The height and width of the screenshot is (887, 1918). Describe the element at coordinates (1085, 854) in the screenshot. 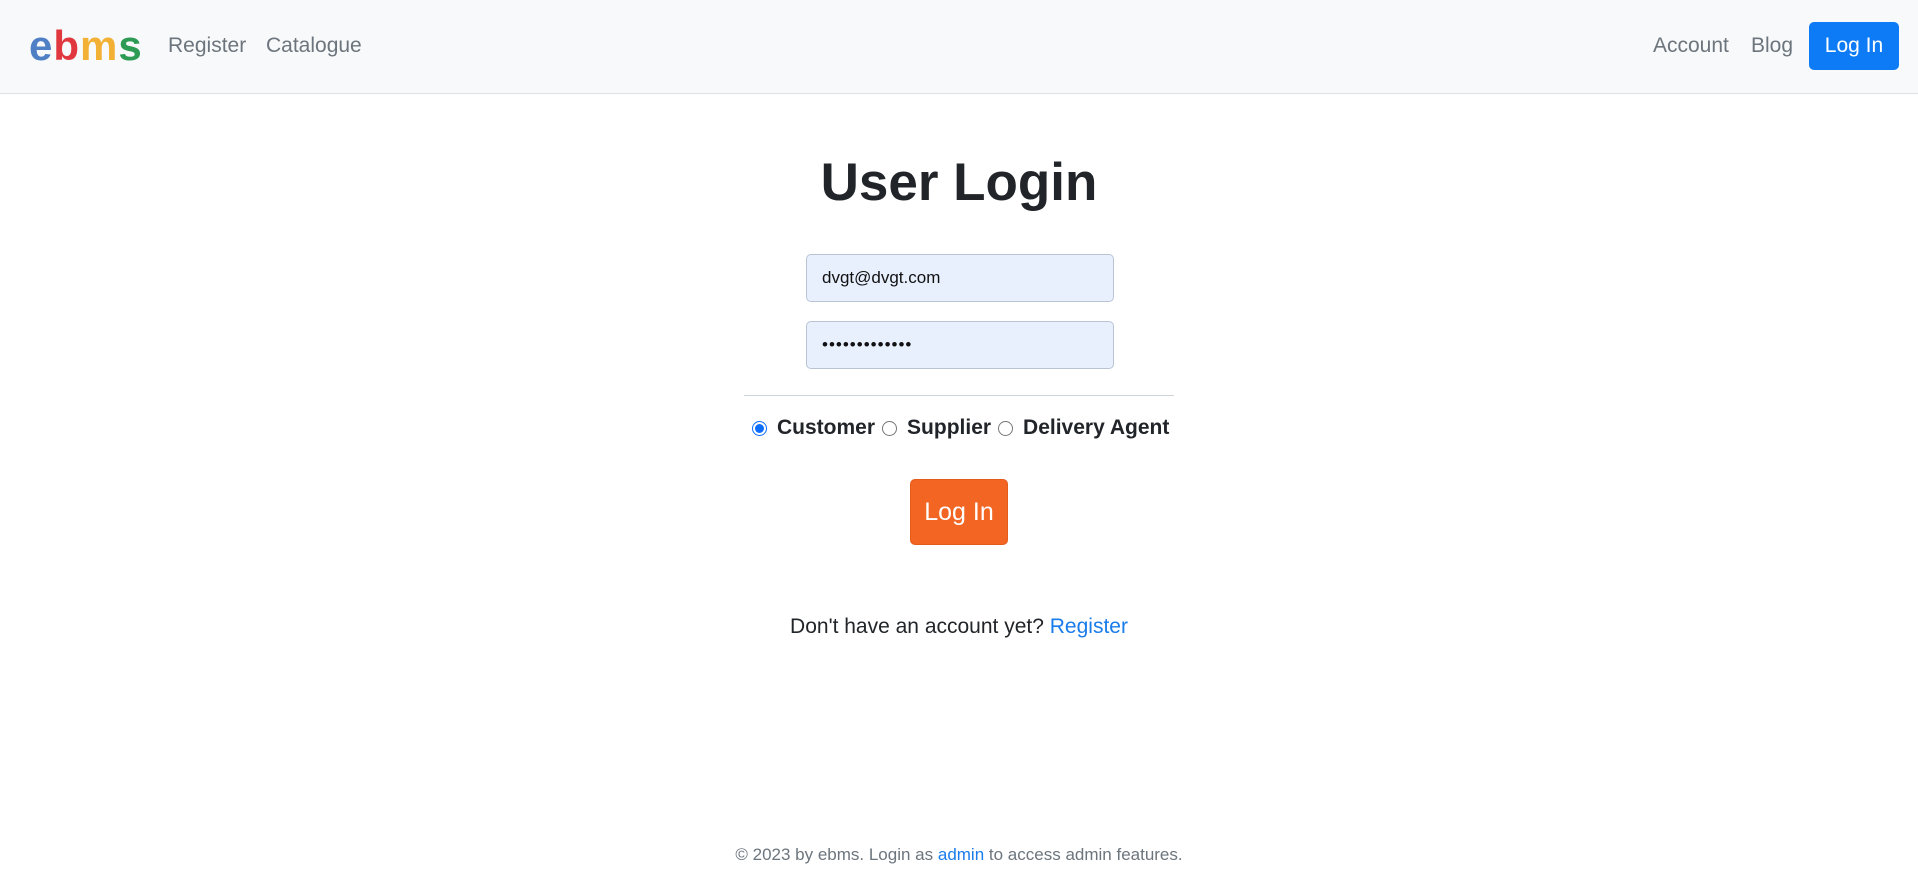

I see `footer-suffix: to access admin features.` at that location.